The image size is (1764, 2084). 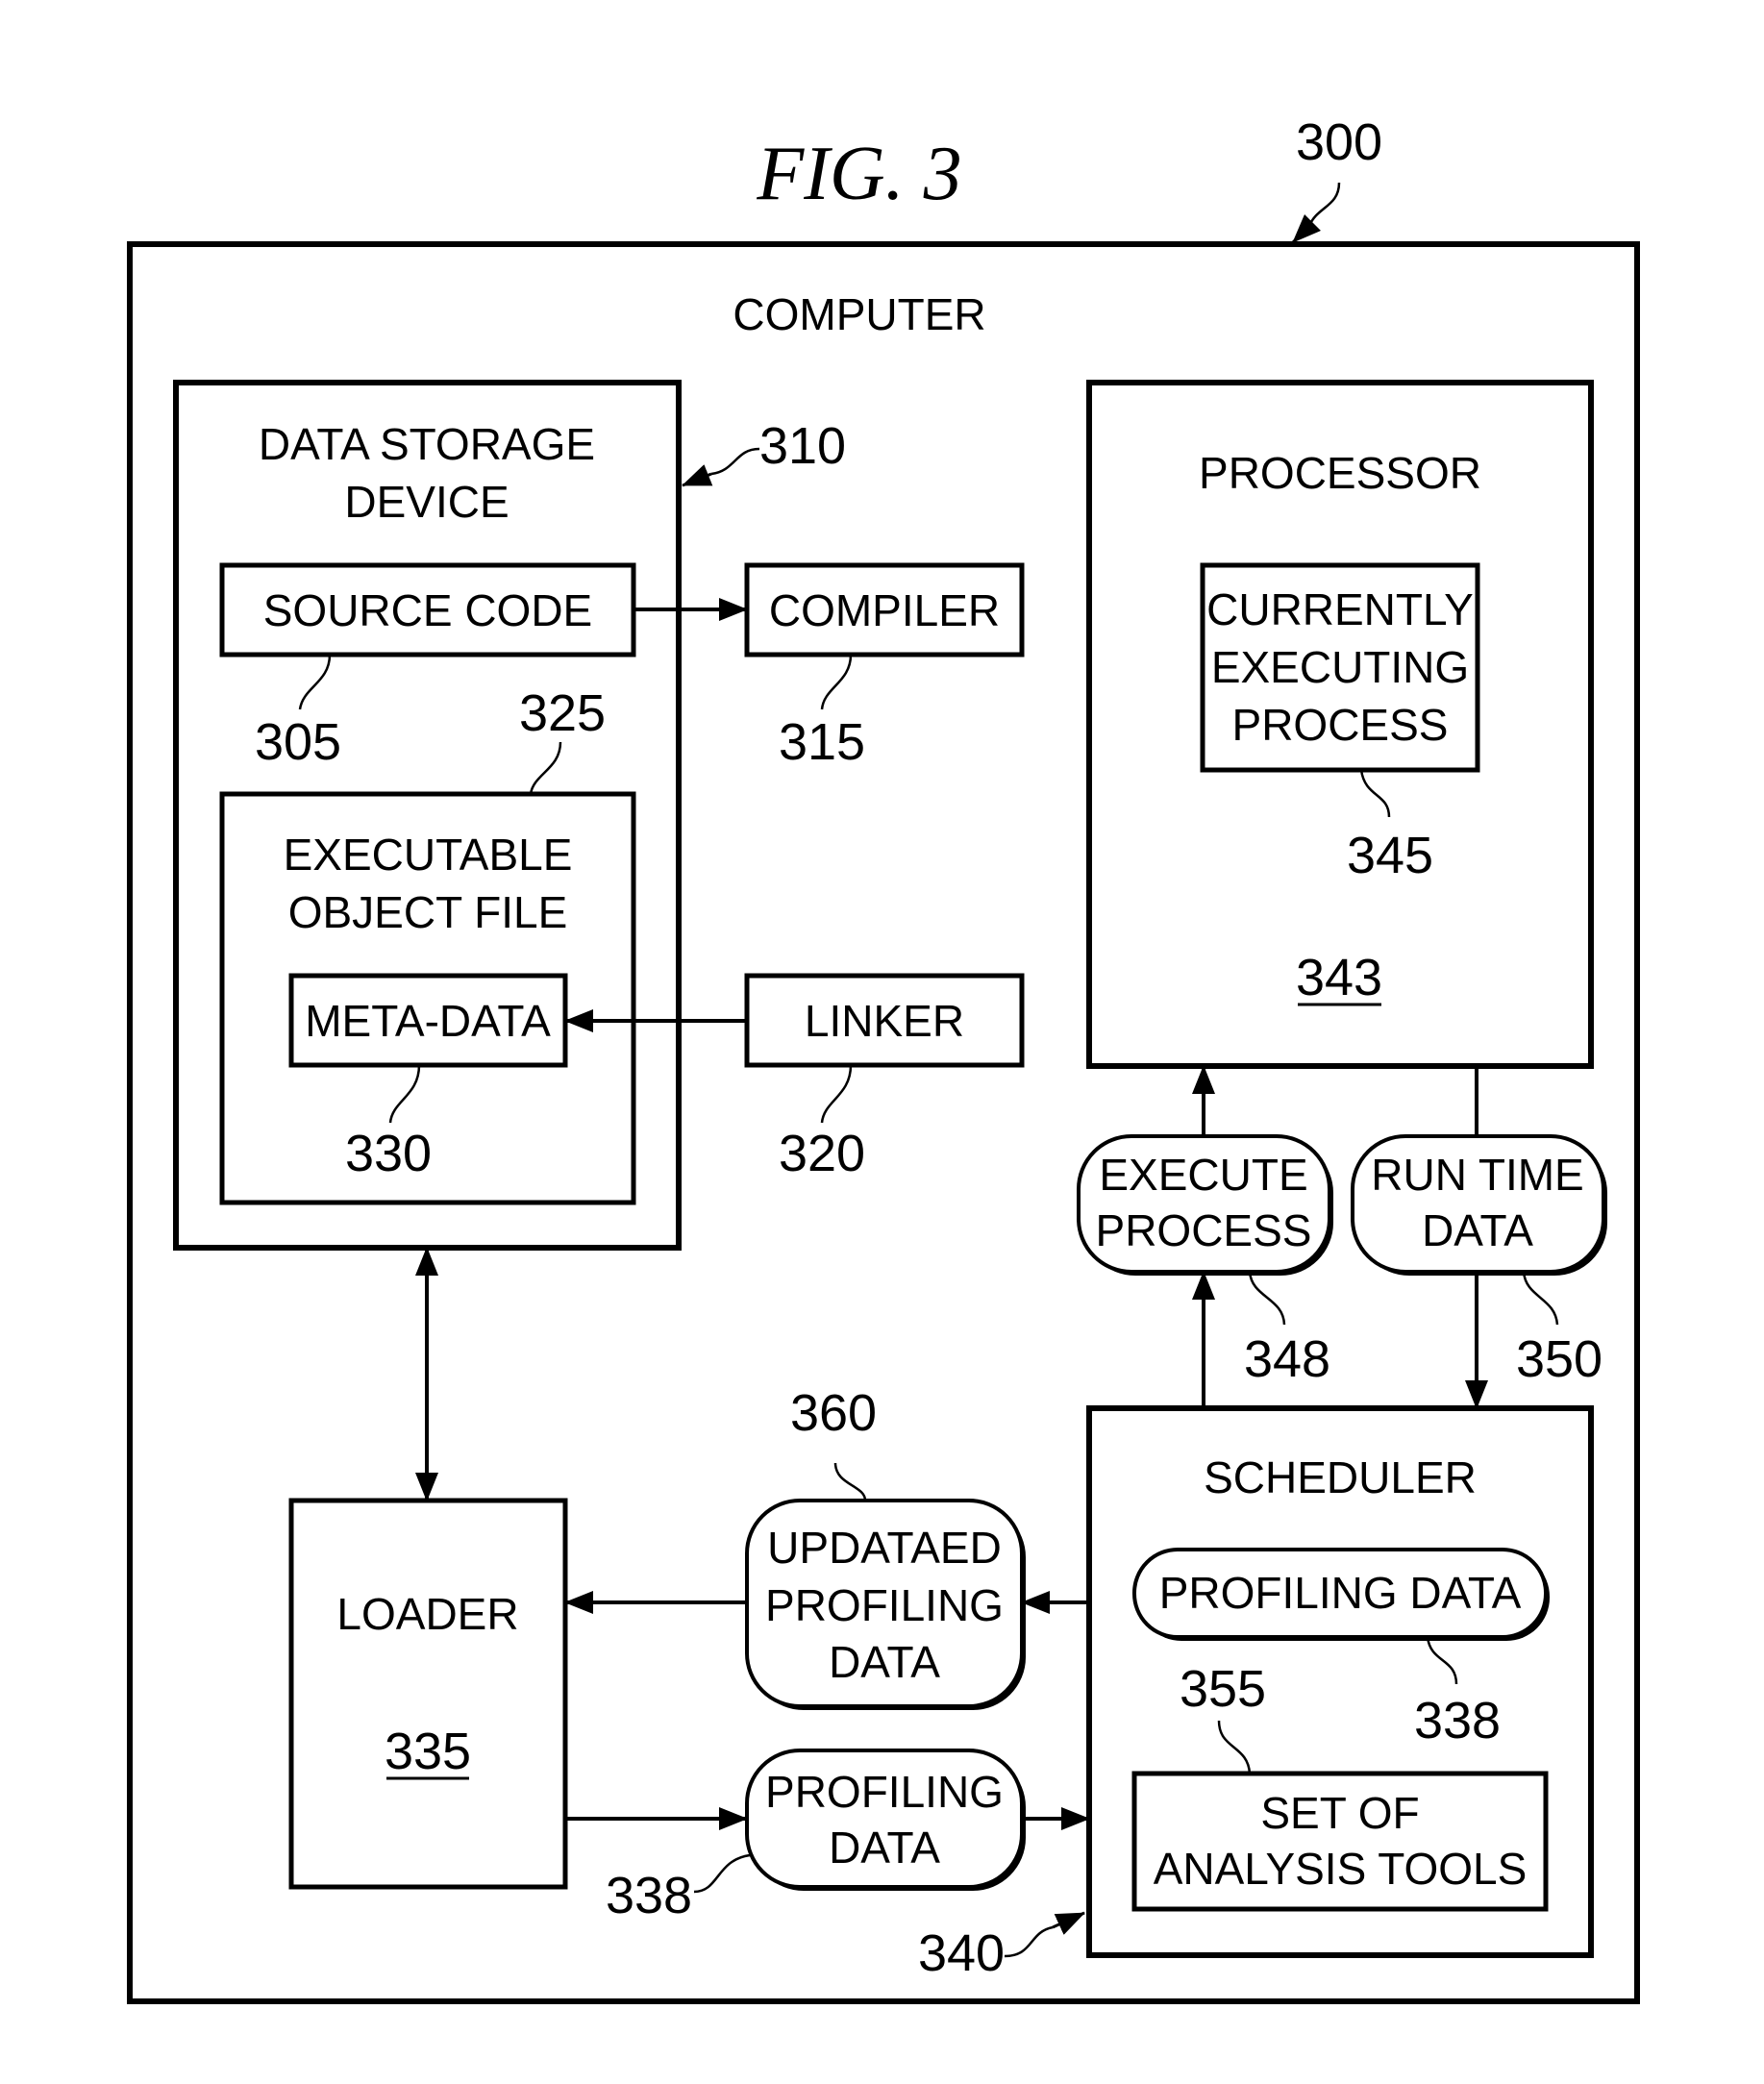 I want to click on compiler-label: COMPILER, so click(x=884, y=610).